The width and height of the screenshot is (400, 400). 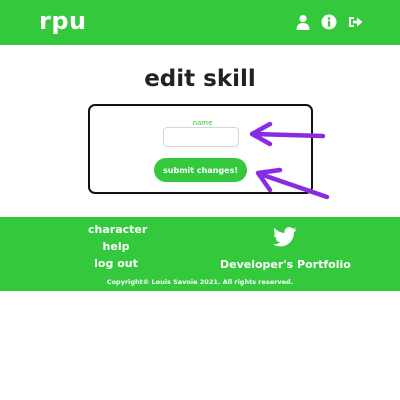 I want to click on top-navbar: rpu, so click(x=200, y=22).